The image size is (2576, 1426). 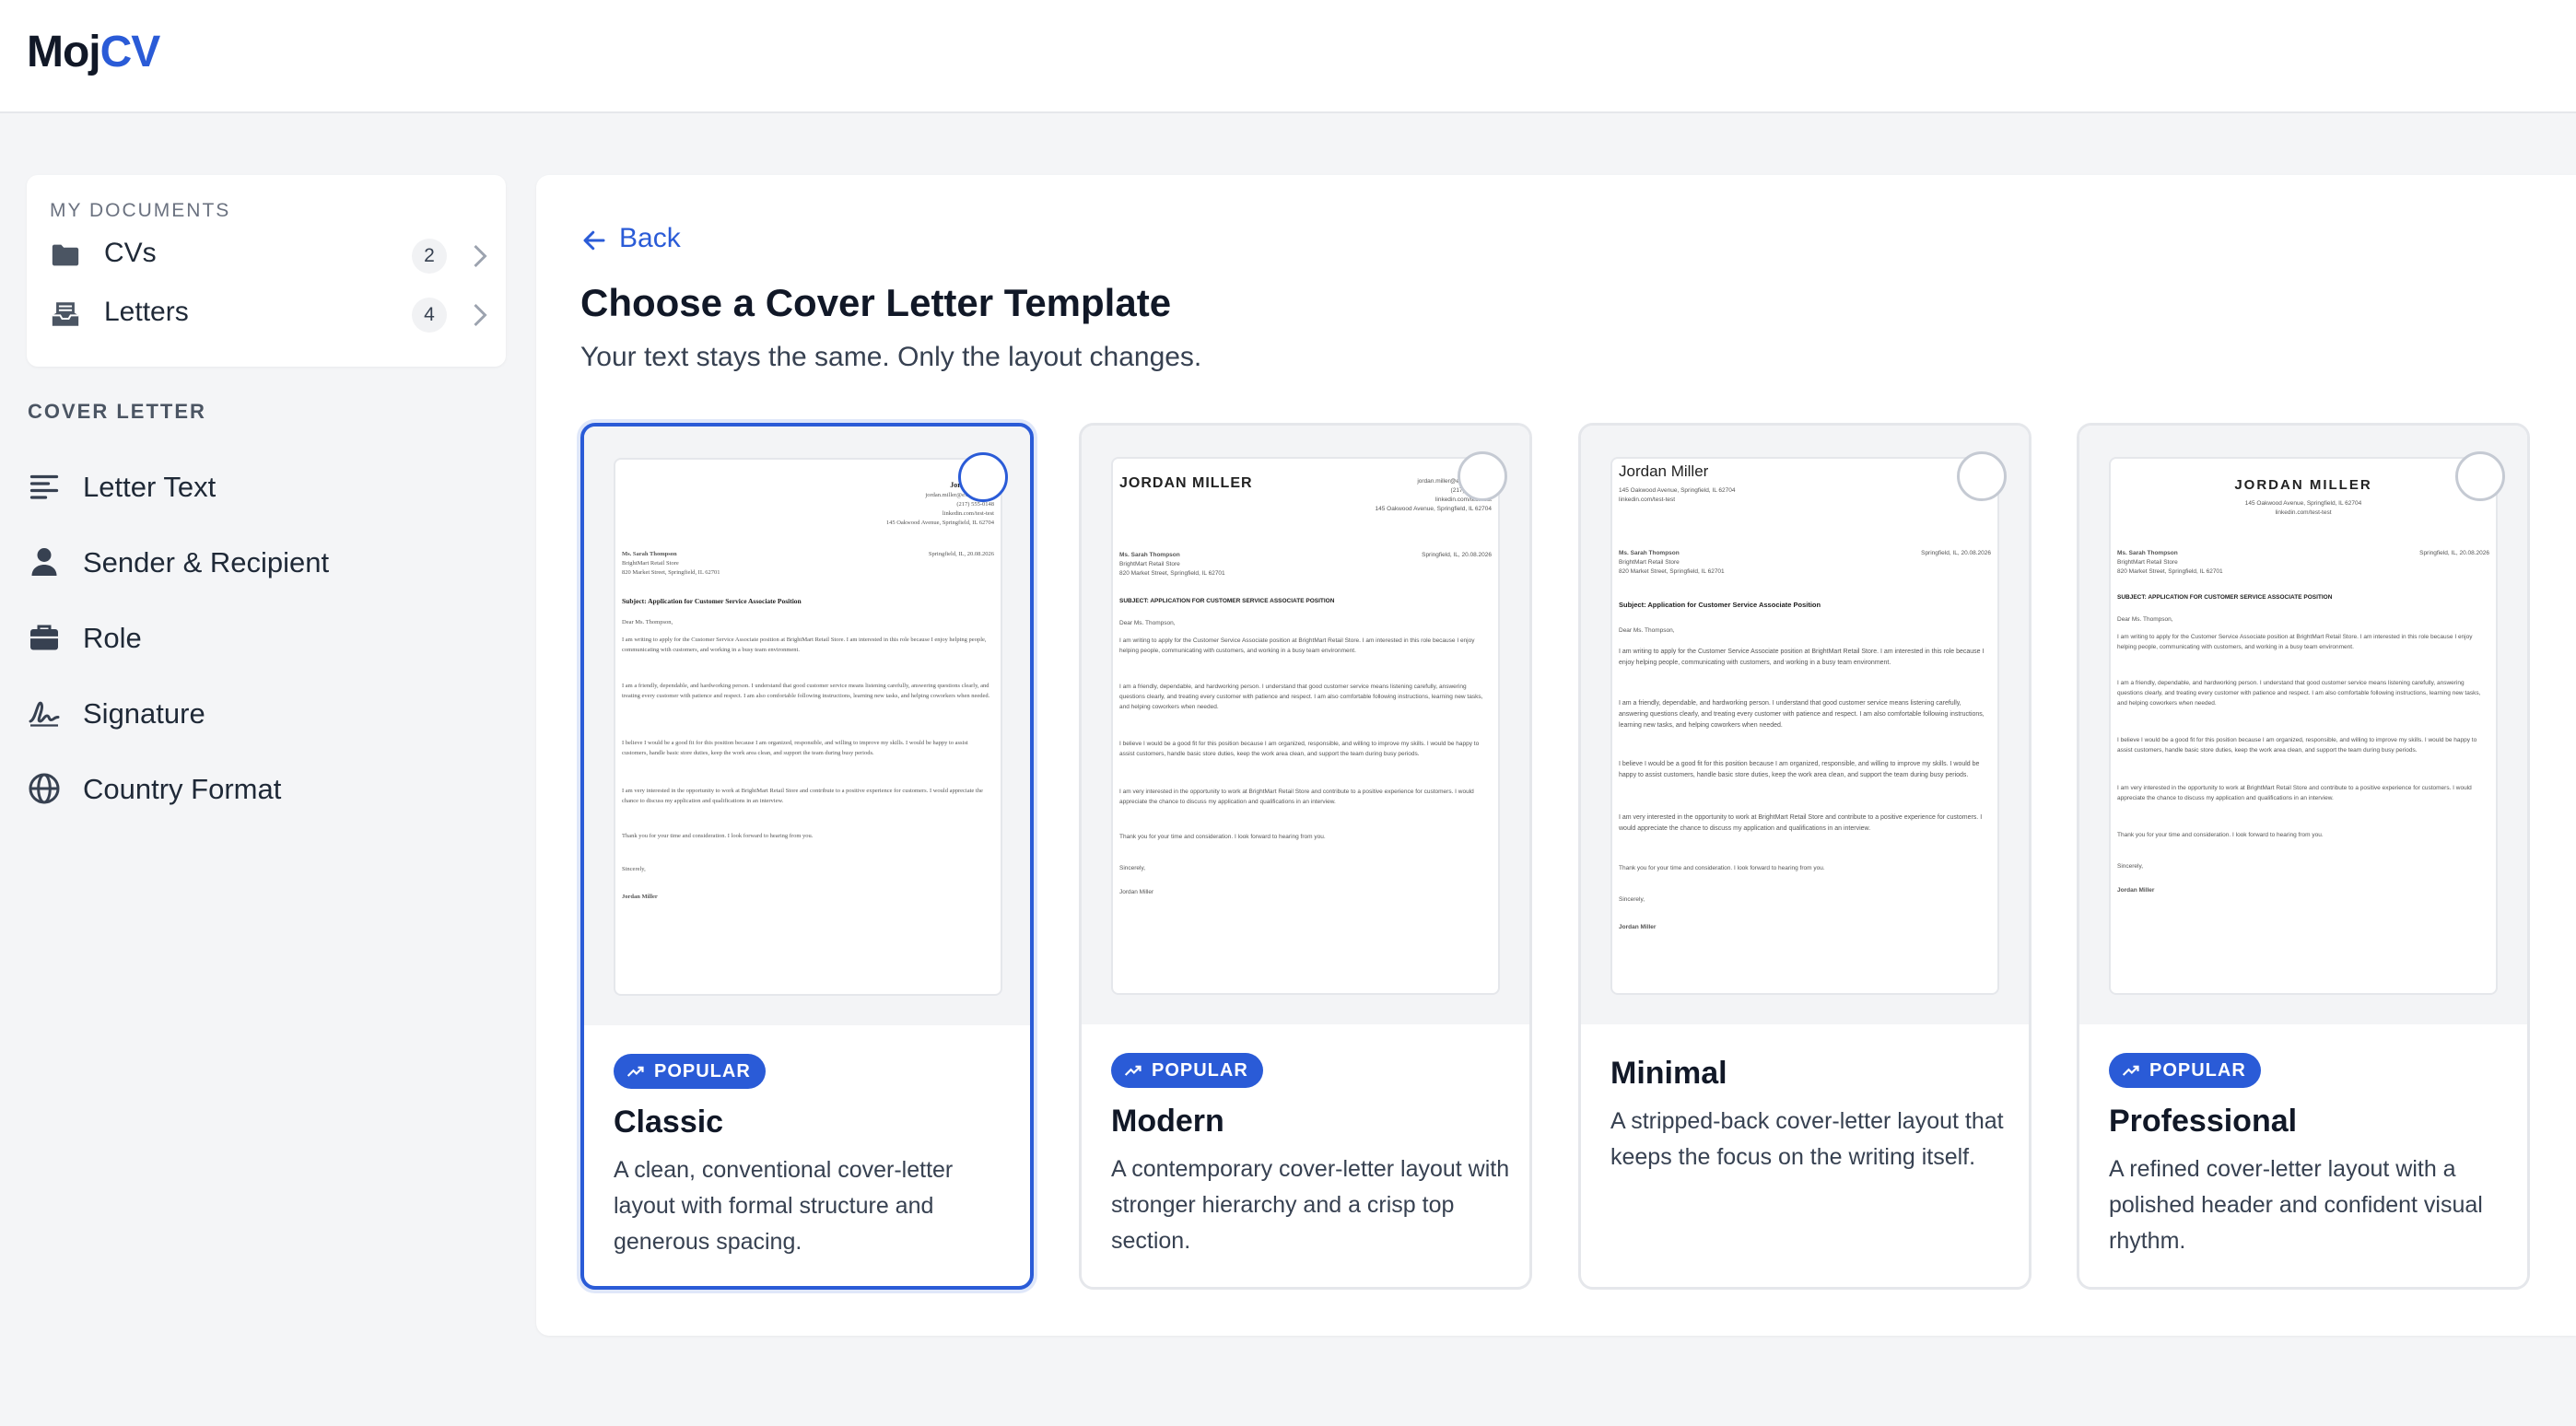 What do you see at coordinates (2203, 1121) in the screenshot?
I see `template-name: Professional` at bounding box center [2203, 1121].